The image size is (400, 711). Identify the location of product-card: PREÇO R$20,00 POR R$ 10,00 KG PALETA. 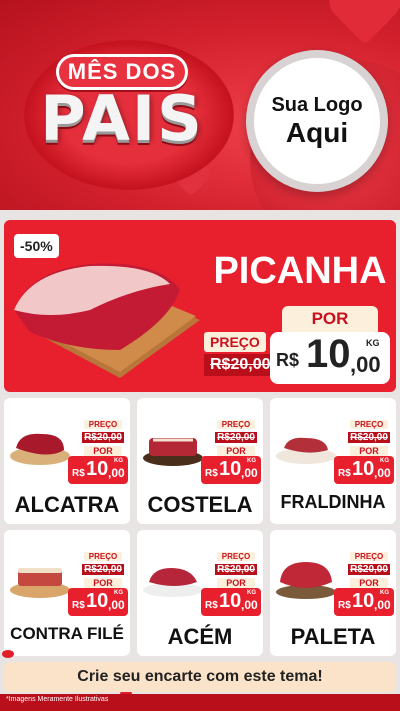
(333, 593).